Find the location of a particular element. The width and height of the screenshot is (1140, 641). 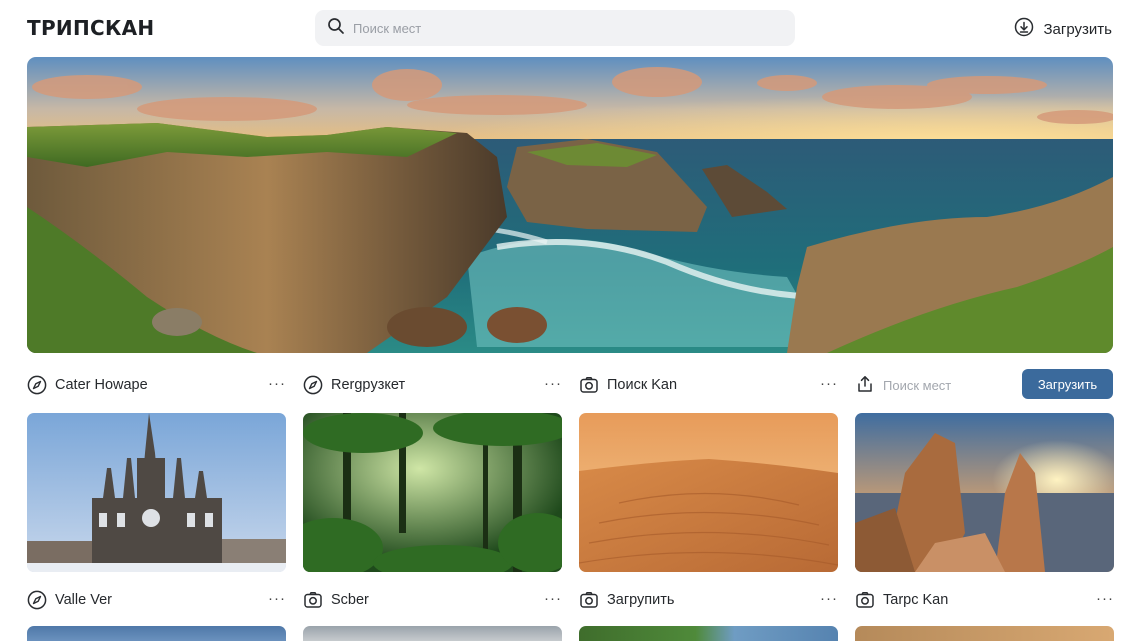

card-title: Valle Ver is located at coordinates (83, 600).